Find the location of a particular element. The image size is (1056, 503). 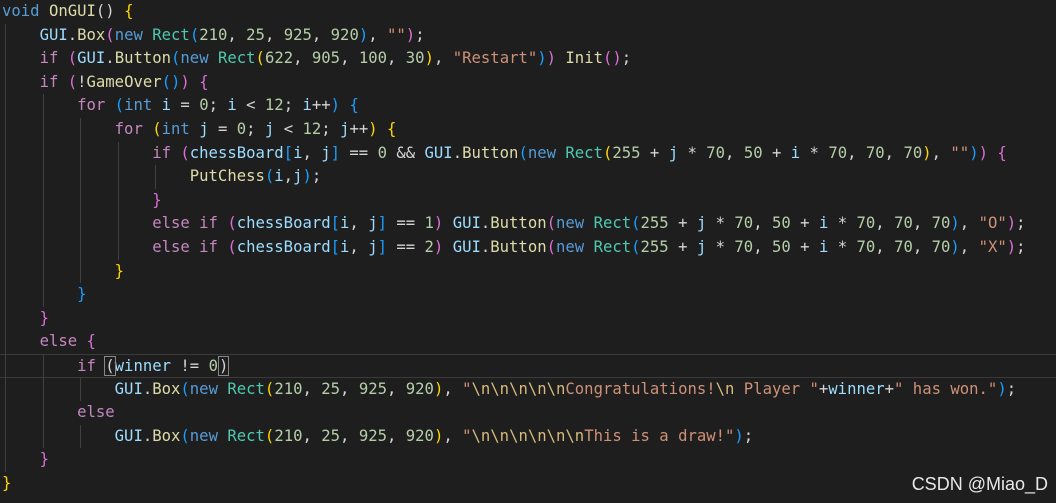

code-line: if (winner != 0) is located at coordinates (528, 365).